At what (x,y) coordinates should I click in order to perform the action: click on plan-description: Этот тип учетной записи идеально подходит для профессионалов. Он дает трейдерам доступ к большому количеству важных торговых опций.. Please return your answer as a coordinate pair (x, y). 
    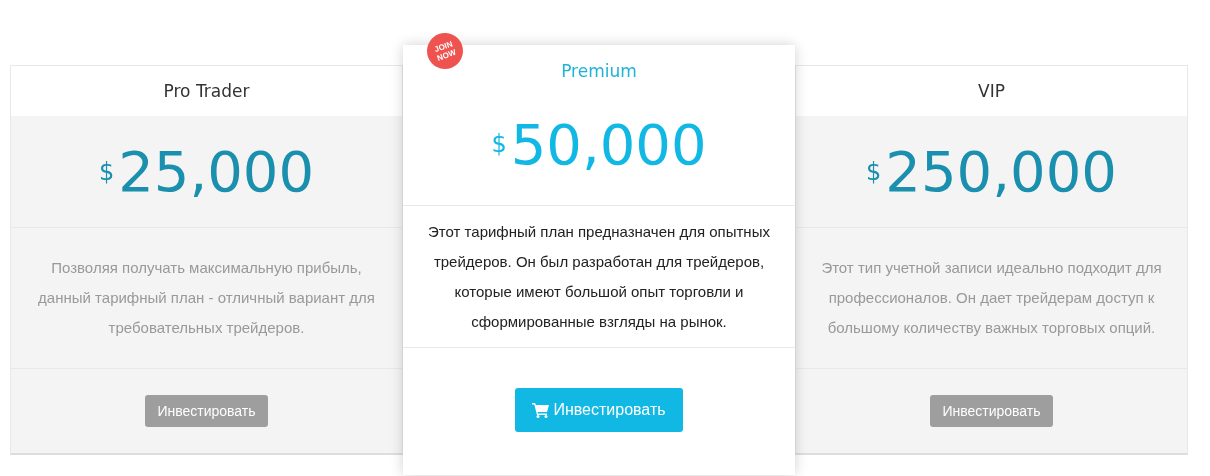
    Looking at the image, I should click on (991, 298).